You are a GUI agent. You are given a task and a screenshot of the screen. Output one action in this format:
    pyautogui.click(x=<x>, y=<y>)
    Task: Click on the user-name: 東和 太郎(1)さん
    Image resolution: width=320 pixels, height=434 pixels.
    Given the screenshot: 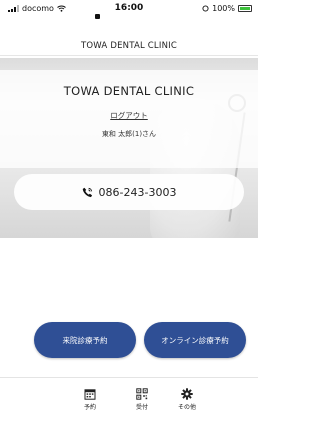 What is the action you would take?
    pyautogui.click(x=129, y=134)
    